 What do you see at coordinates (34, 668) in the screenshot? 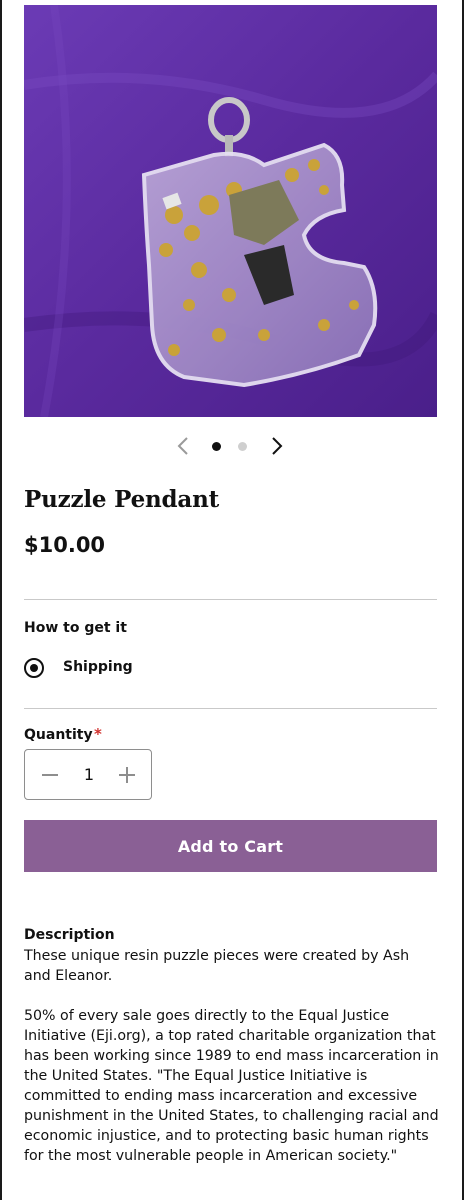
I see `radio-selected-icon` at bounding box center [34, 668].